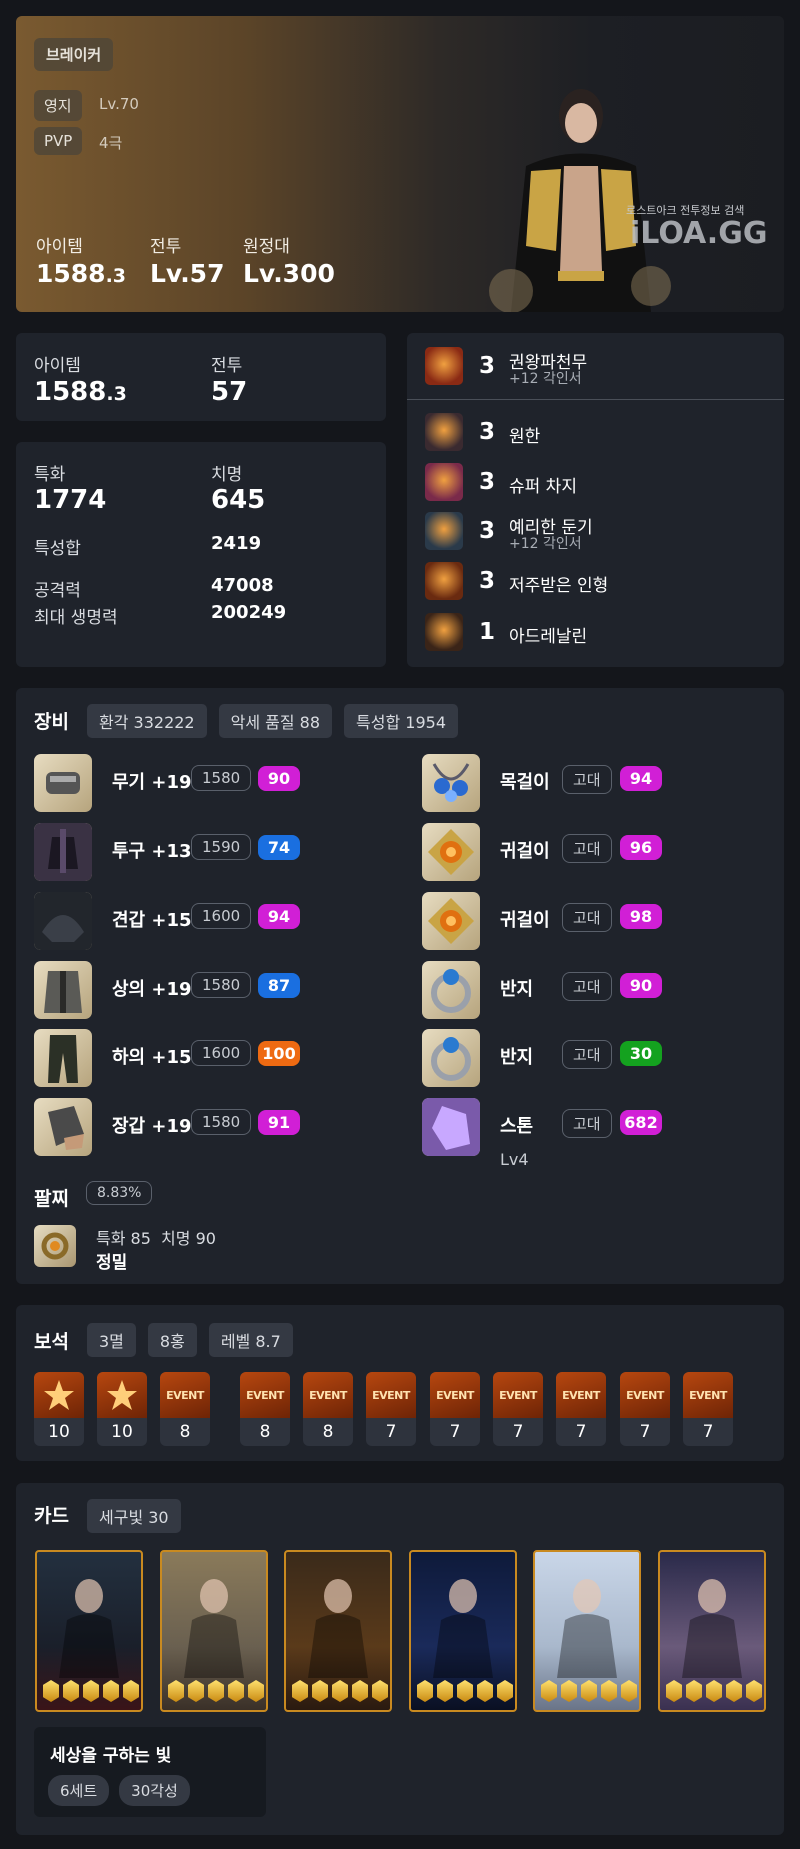 The width and height of the screenshot is (800, 1849). What do you see at coordinates (401, 721) in the screenshot?
I see `equipment-summary-chip: 특성합 1954` at bounding box center [401, 721].